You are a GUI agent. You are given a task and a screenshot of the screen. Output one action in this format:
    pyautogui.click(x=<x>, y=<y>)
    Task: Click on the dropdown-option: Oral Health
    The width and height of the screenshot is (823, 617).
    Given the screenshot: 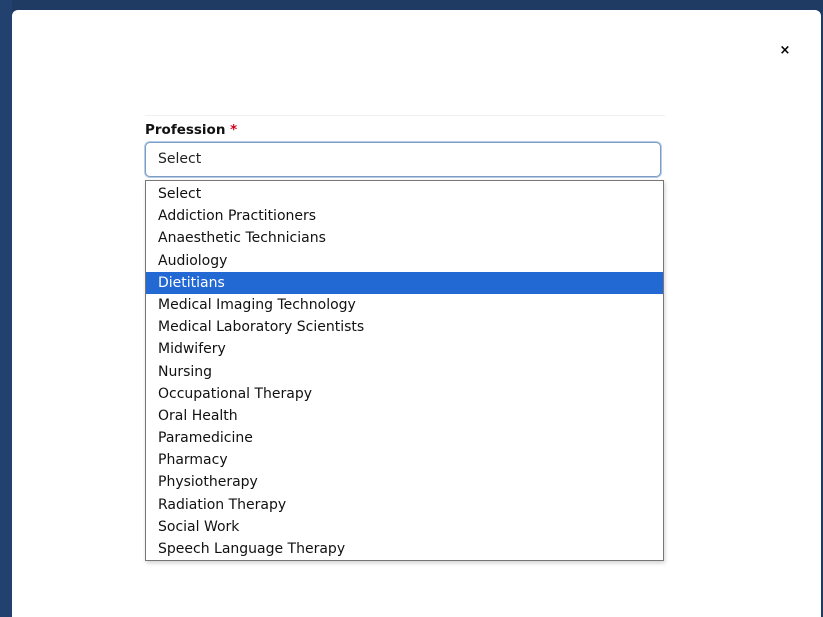 What is the action you would take?
    pyautogui.click(x=404, y=416)
    